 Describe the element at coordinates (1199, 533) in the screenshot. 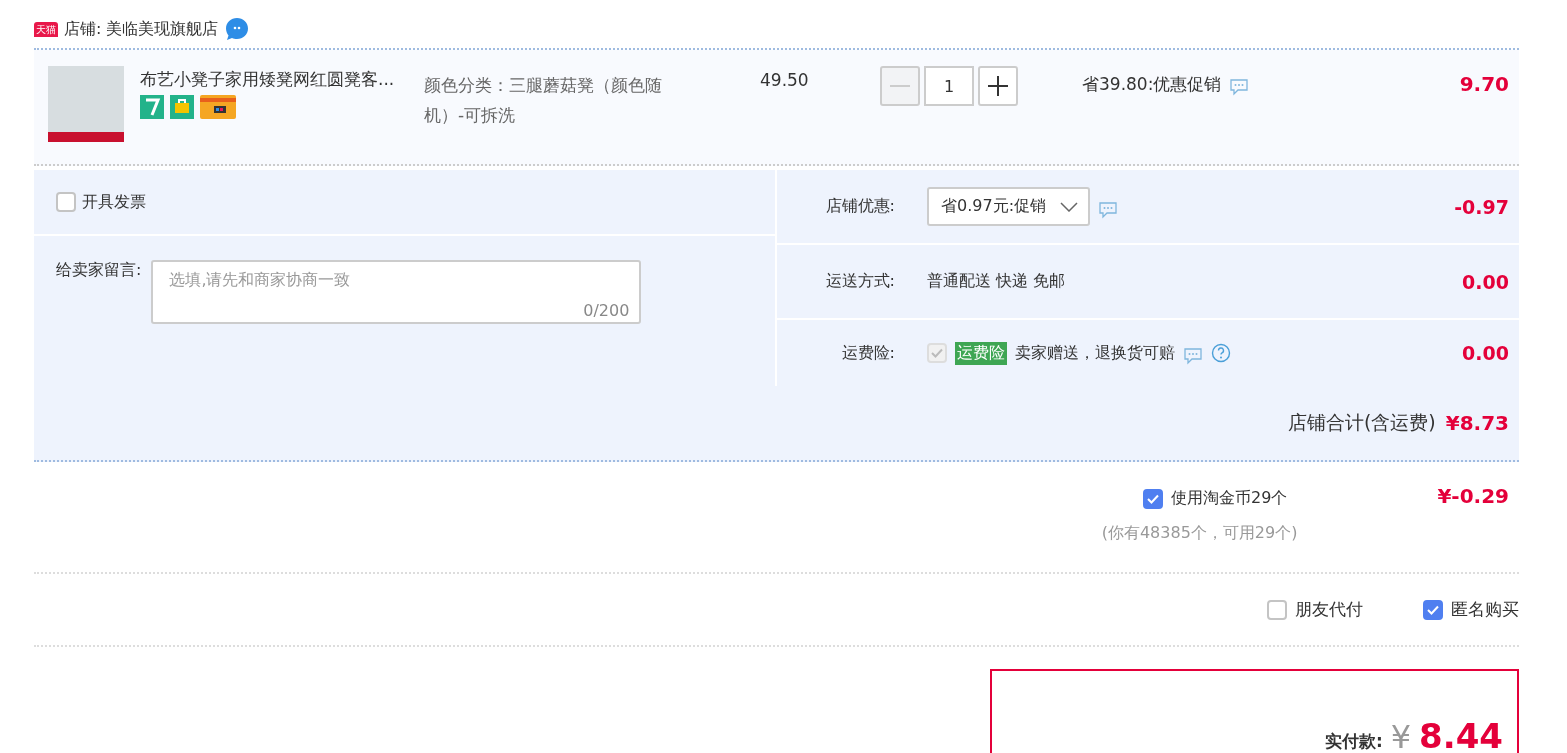

I see `coins-note: (你有48385个，可用29个)` at that location.